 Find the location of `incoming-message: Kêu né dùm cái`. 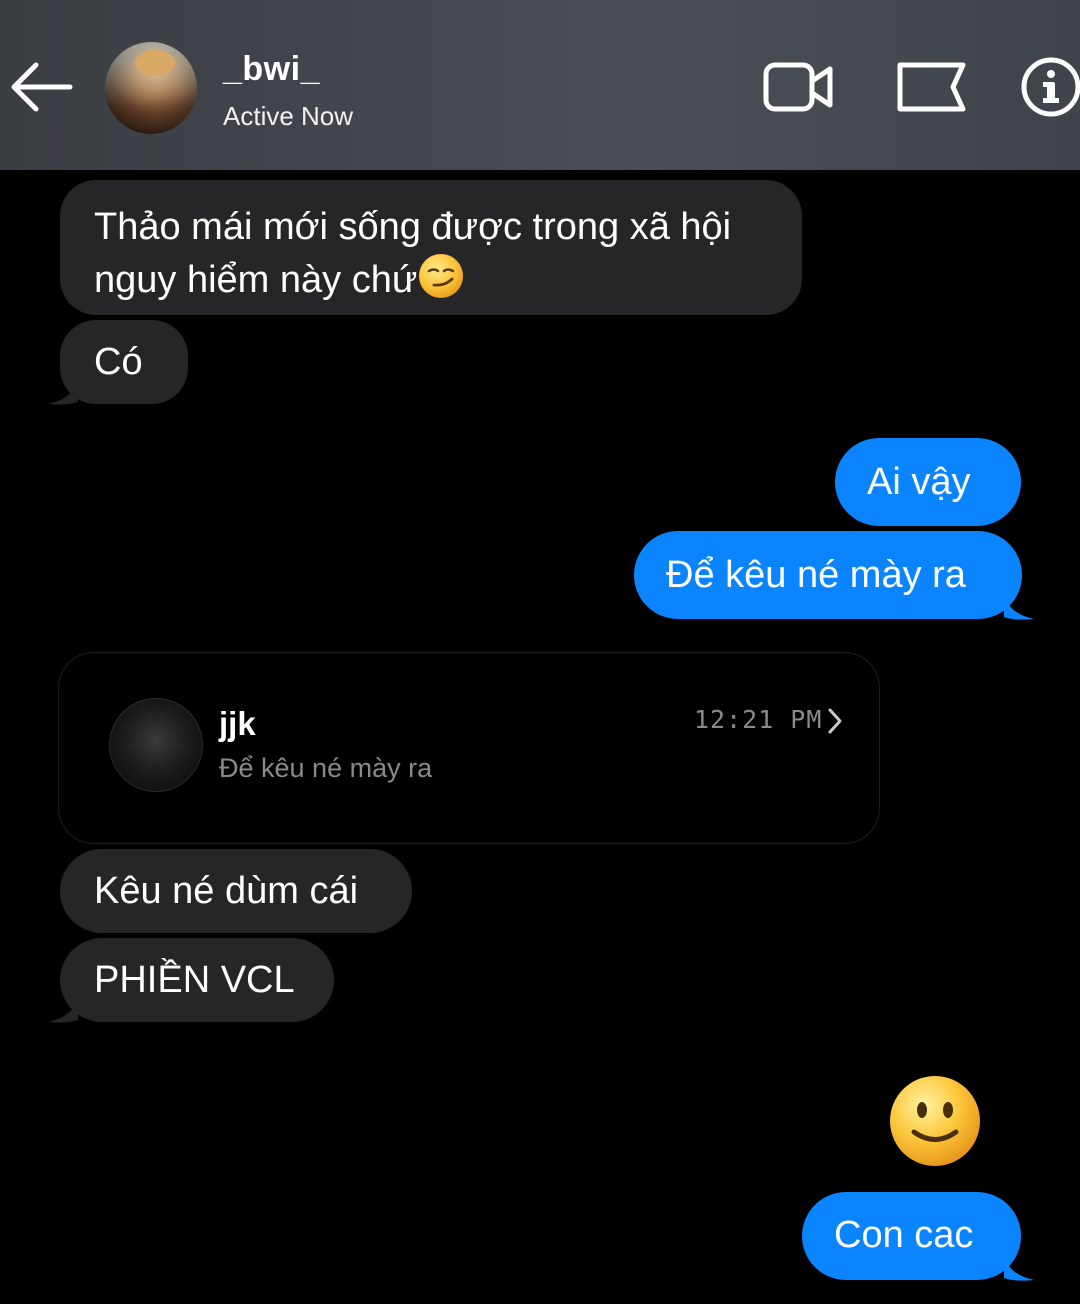

incoming-message: Kêu né dùm cái is located at coordinates (236, 891).